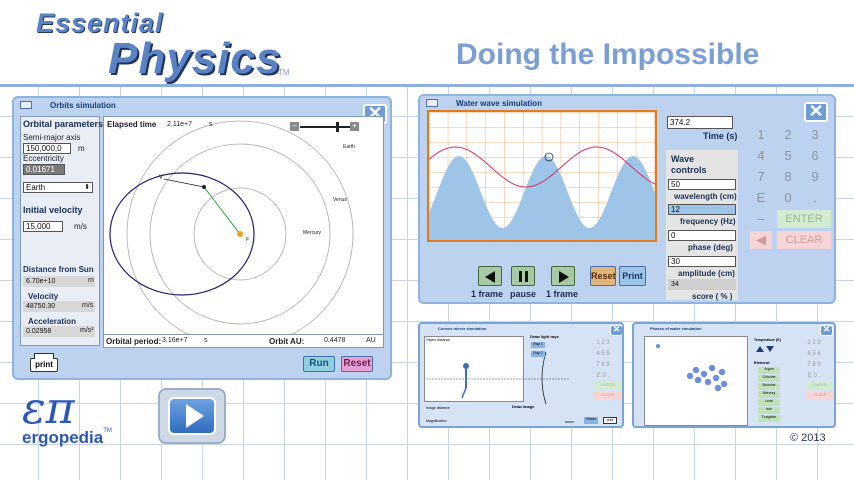 This screenshot has height=480, width=854. Describe the element at coordinates (808, 438) in the screenshot. I see `copyright: © 2013` at that location.